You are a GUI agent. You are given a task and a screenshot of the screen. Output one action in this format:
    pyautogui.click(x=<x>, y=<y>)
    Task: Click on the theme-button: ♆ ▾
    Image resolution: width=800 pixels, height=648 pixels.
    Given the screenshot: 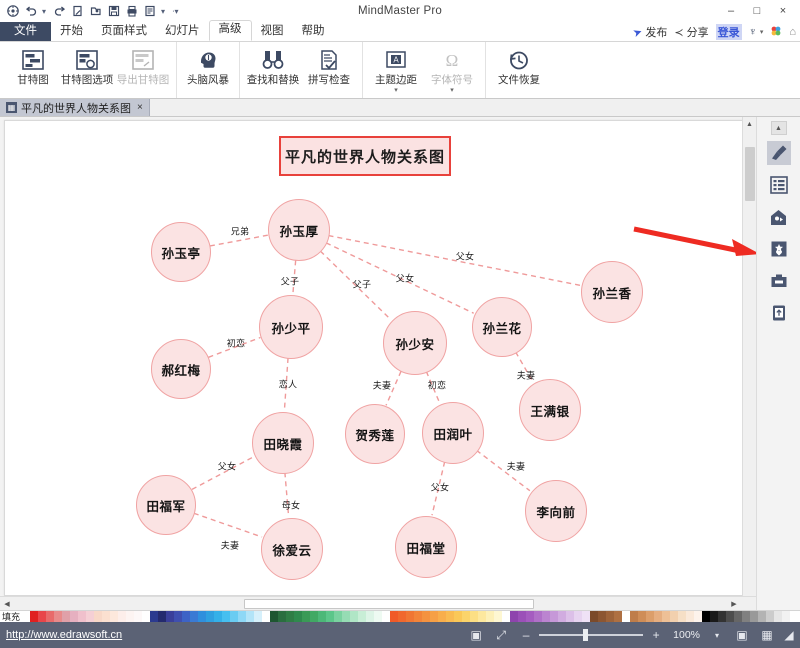 What is the action you would take?
    pyautogui.click(x=756, y=32)
    